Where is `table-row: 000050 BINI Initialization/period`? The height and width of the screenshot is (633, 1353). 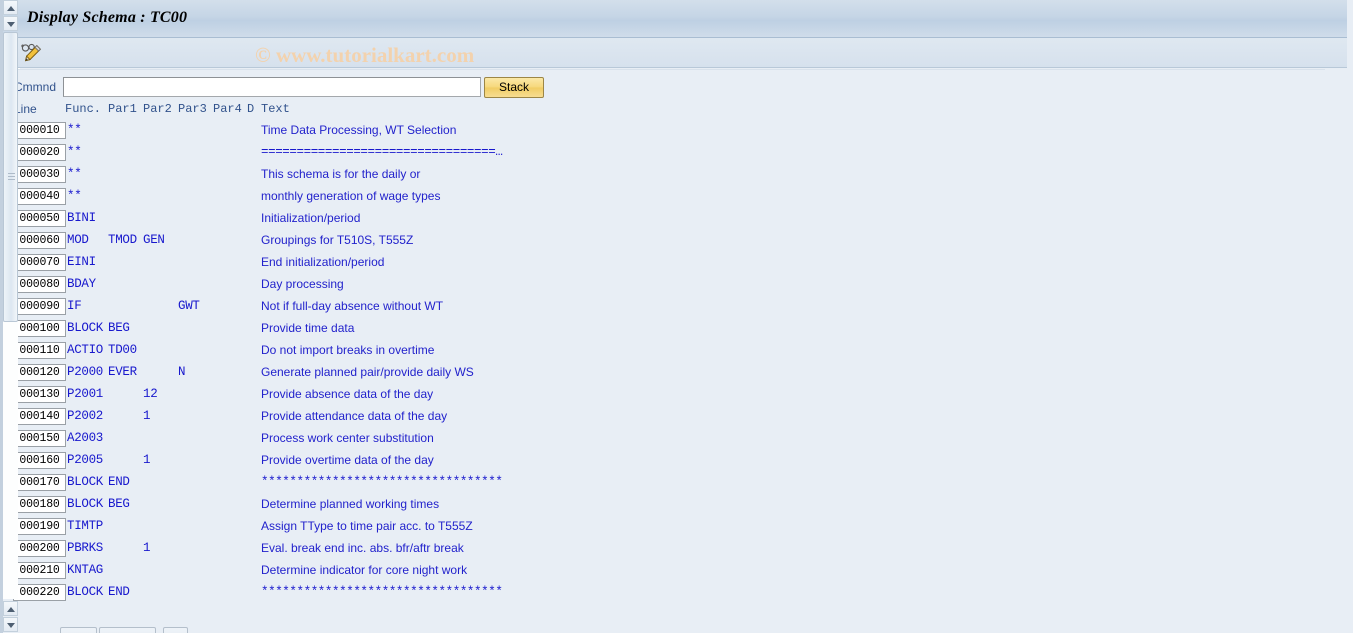
table-row: 000050 BINI Initialization/period is located at coordinates (664, 220).